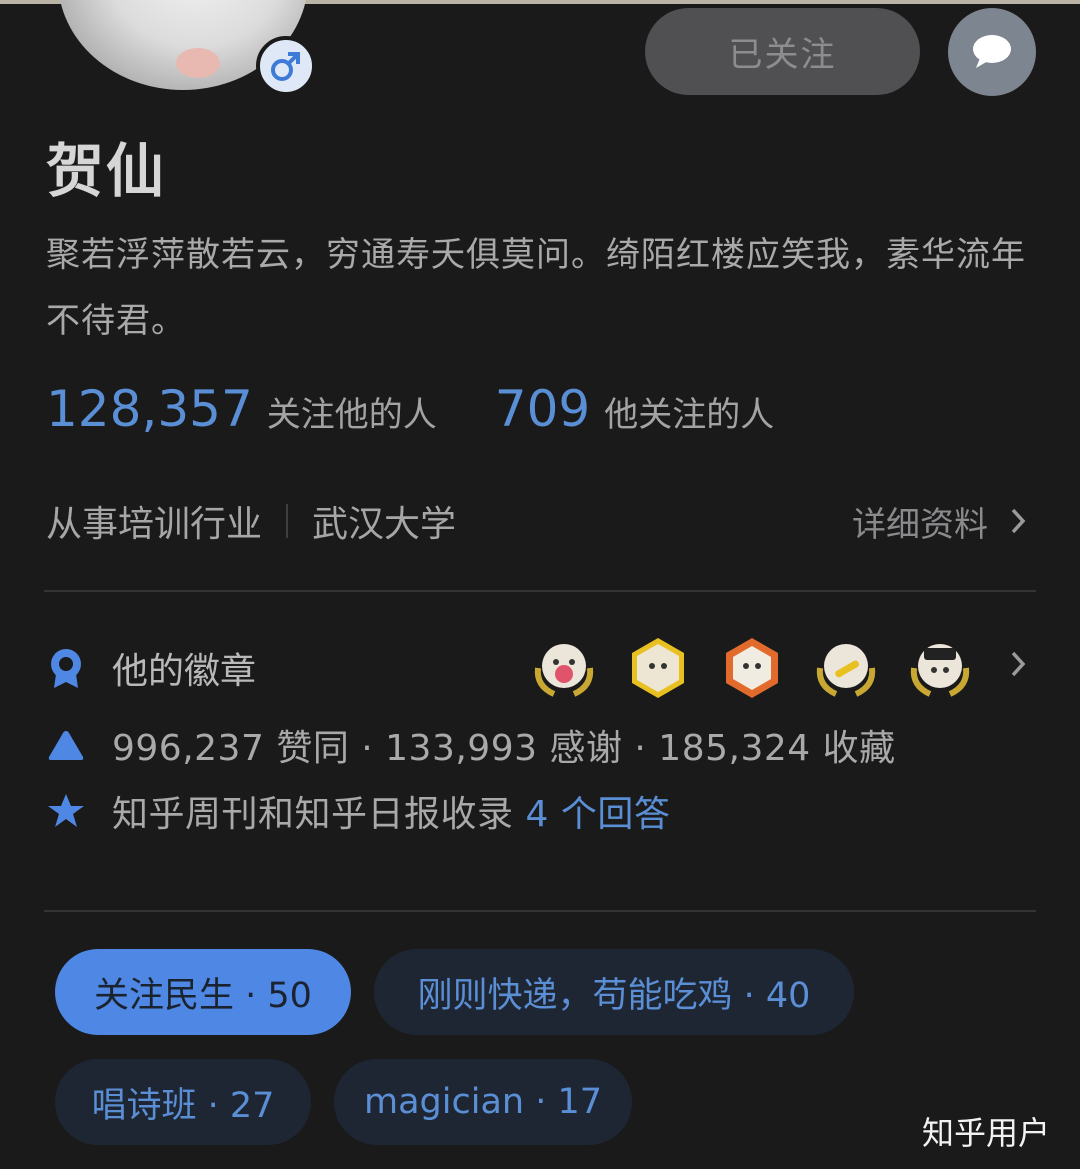 Image resolution: width=1080 pixels, height=1169 pixels. I want to click on votes-text: 996,237 赞同 · 133,993 感谢 · 185,324 收藏, so click(504, 748).